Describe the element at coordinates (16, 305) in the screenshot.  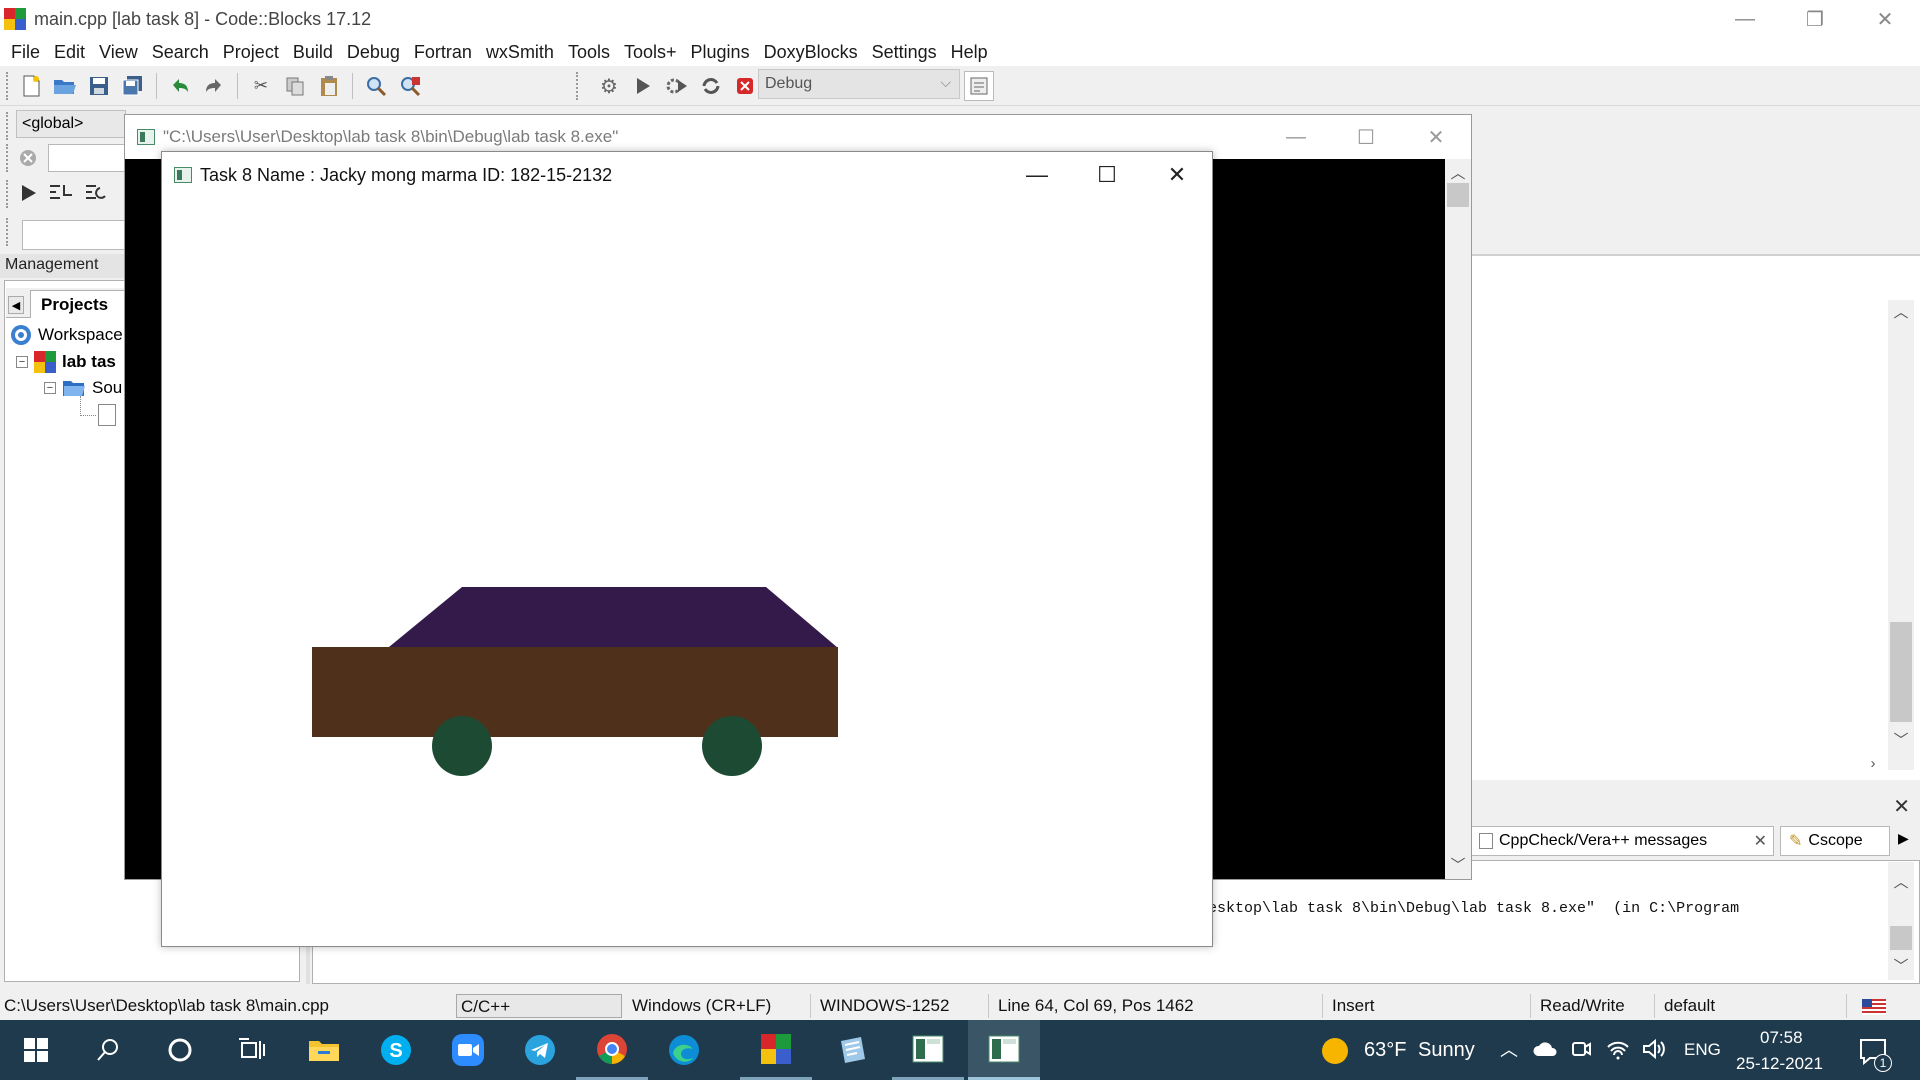
I see `tab-scroll-left-icon: ◀` at that location.